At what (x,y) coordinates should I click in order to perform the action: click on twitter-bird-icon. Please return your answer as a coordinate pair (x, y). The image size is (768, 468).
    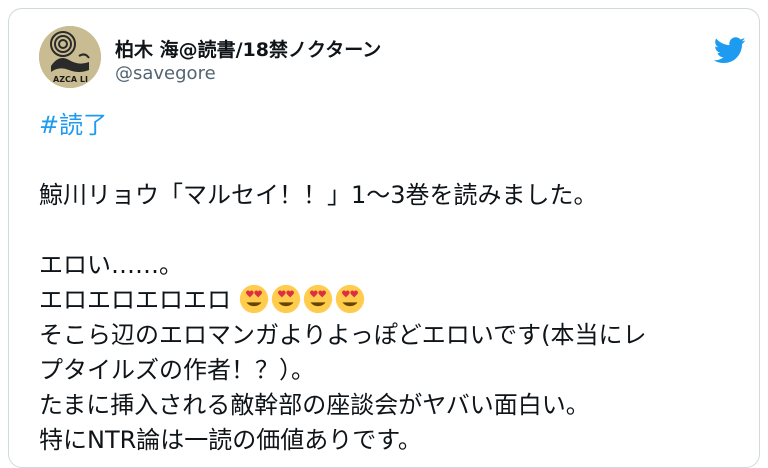
    Looking at the image, I should click on (729, 50).